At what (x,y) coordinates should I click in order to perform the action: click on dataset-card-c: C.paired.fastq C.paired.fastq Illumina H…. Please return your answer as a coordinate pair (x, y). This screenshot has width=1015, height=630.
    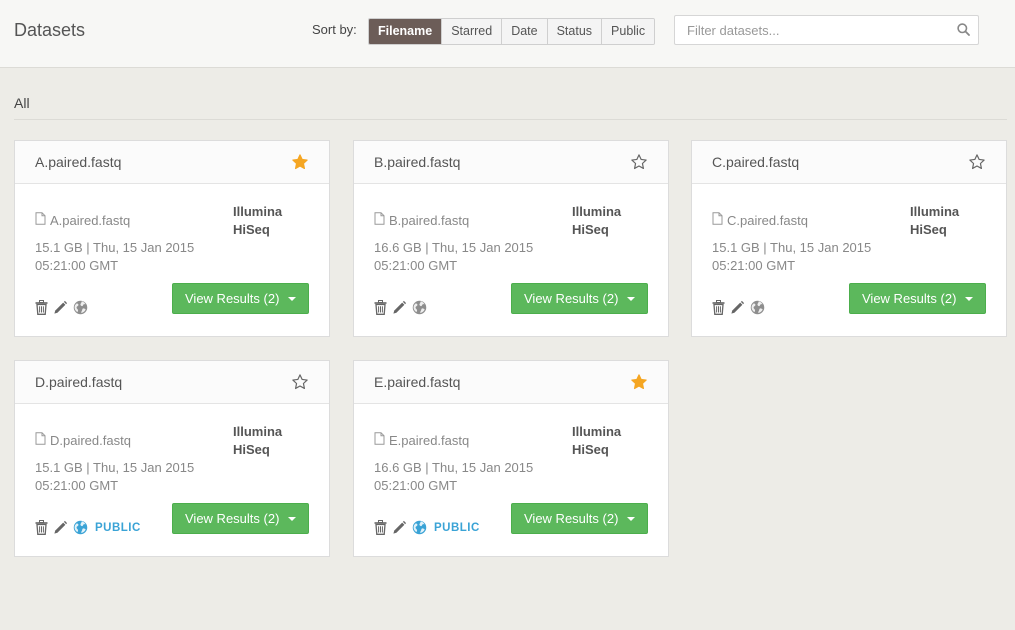
    Looking at the image, I should click on (849, 238).